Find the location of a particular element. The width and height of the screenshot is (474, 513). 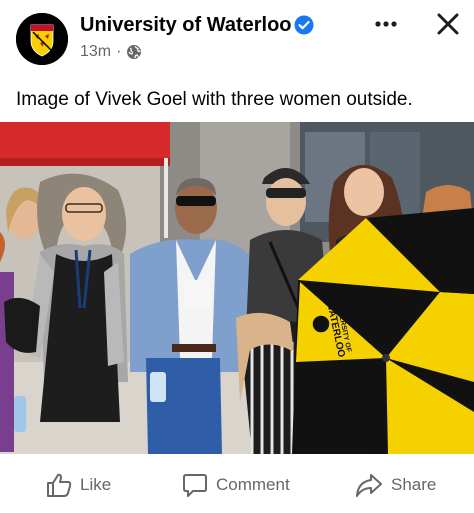

page-avatar is located at coordinates (42, 39).